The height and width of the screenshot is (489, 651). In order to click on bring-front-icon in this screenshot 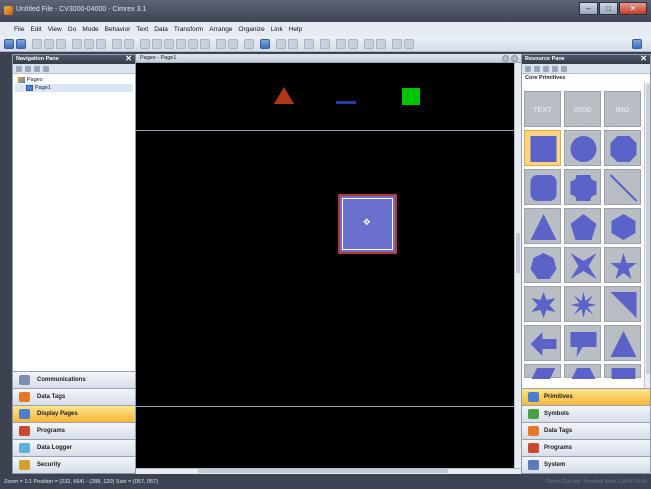, I will do `click(281, 44)`.